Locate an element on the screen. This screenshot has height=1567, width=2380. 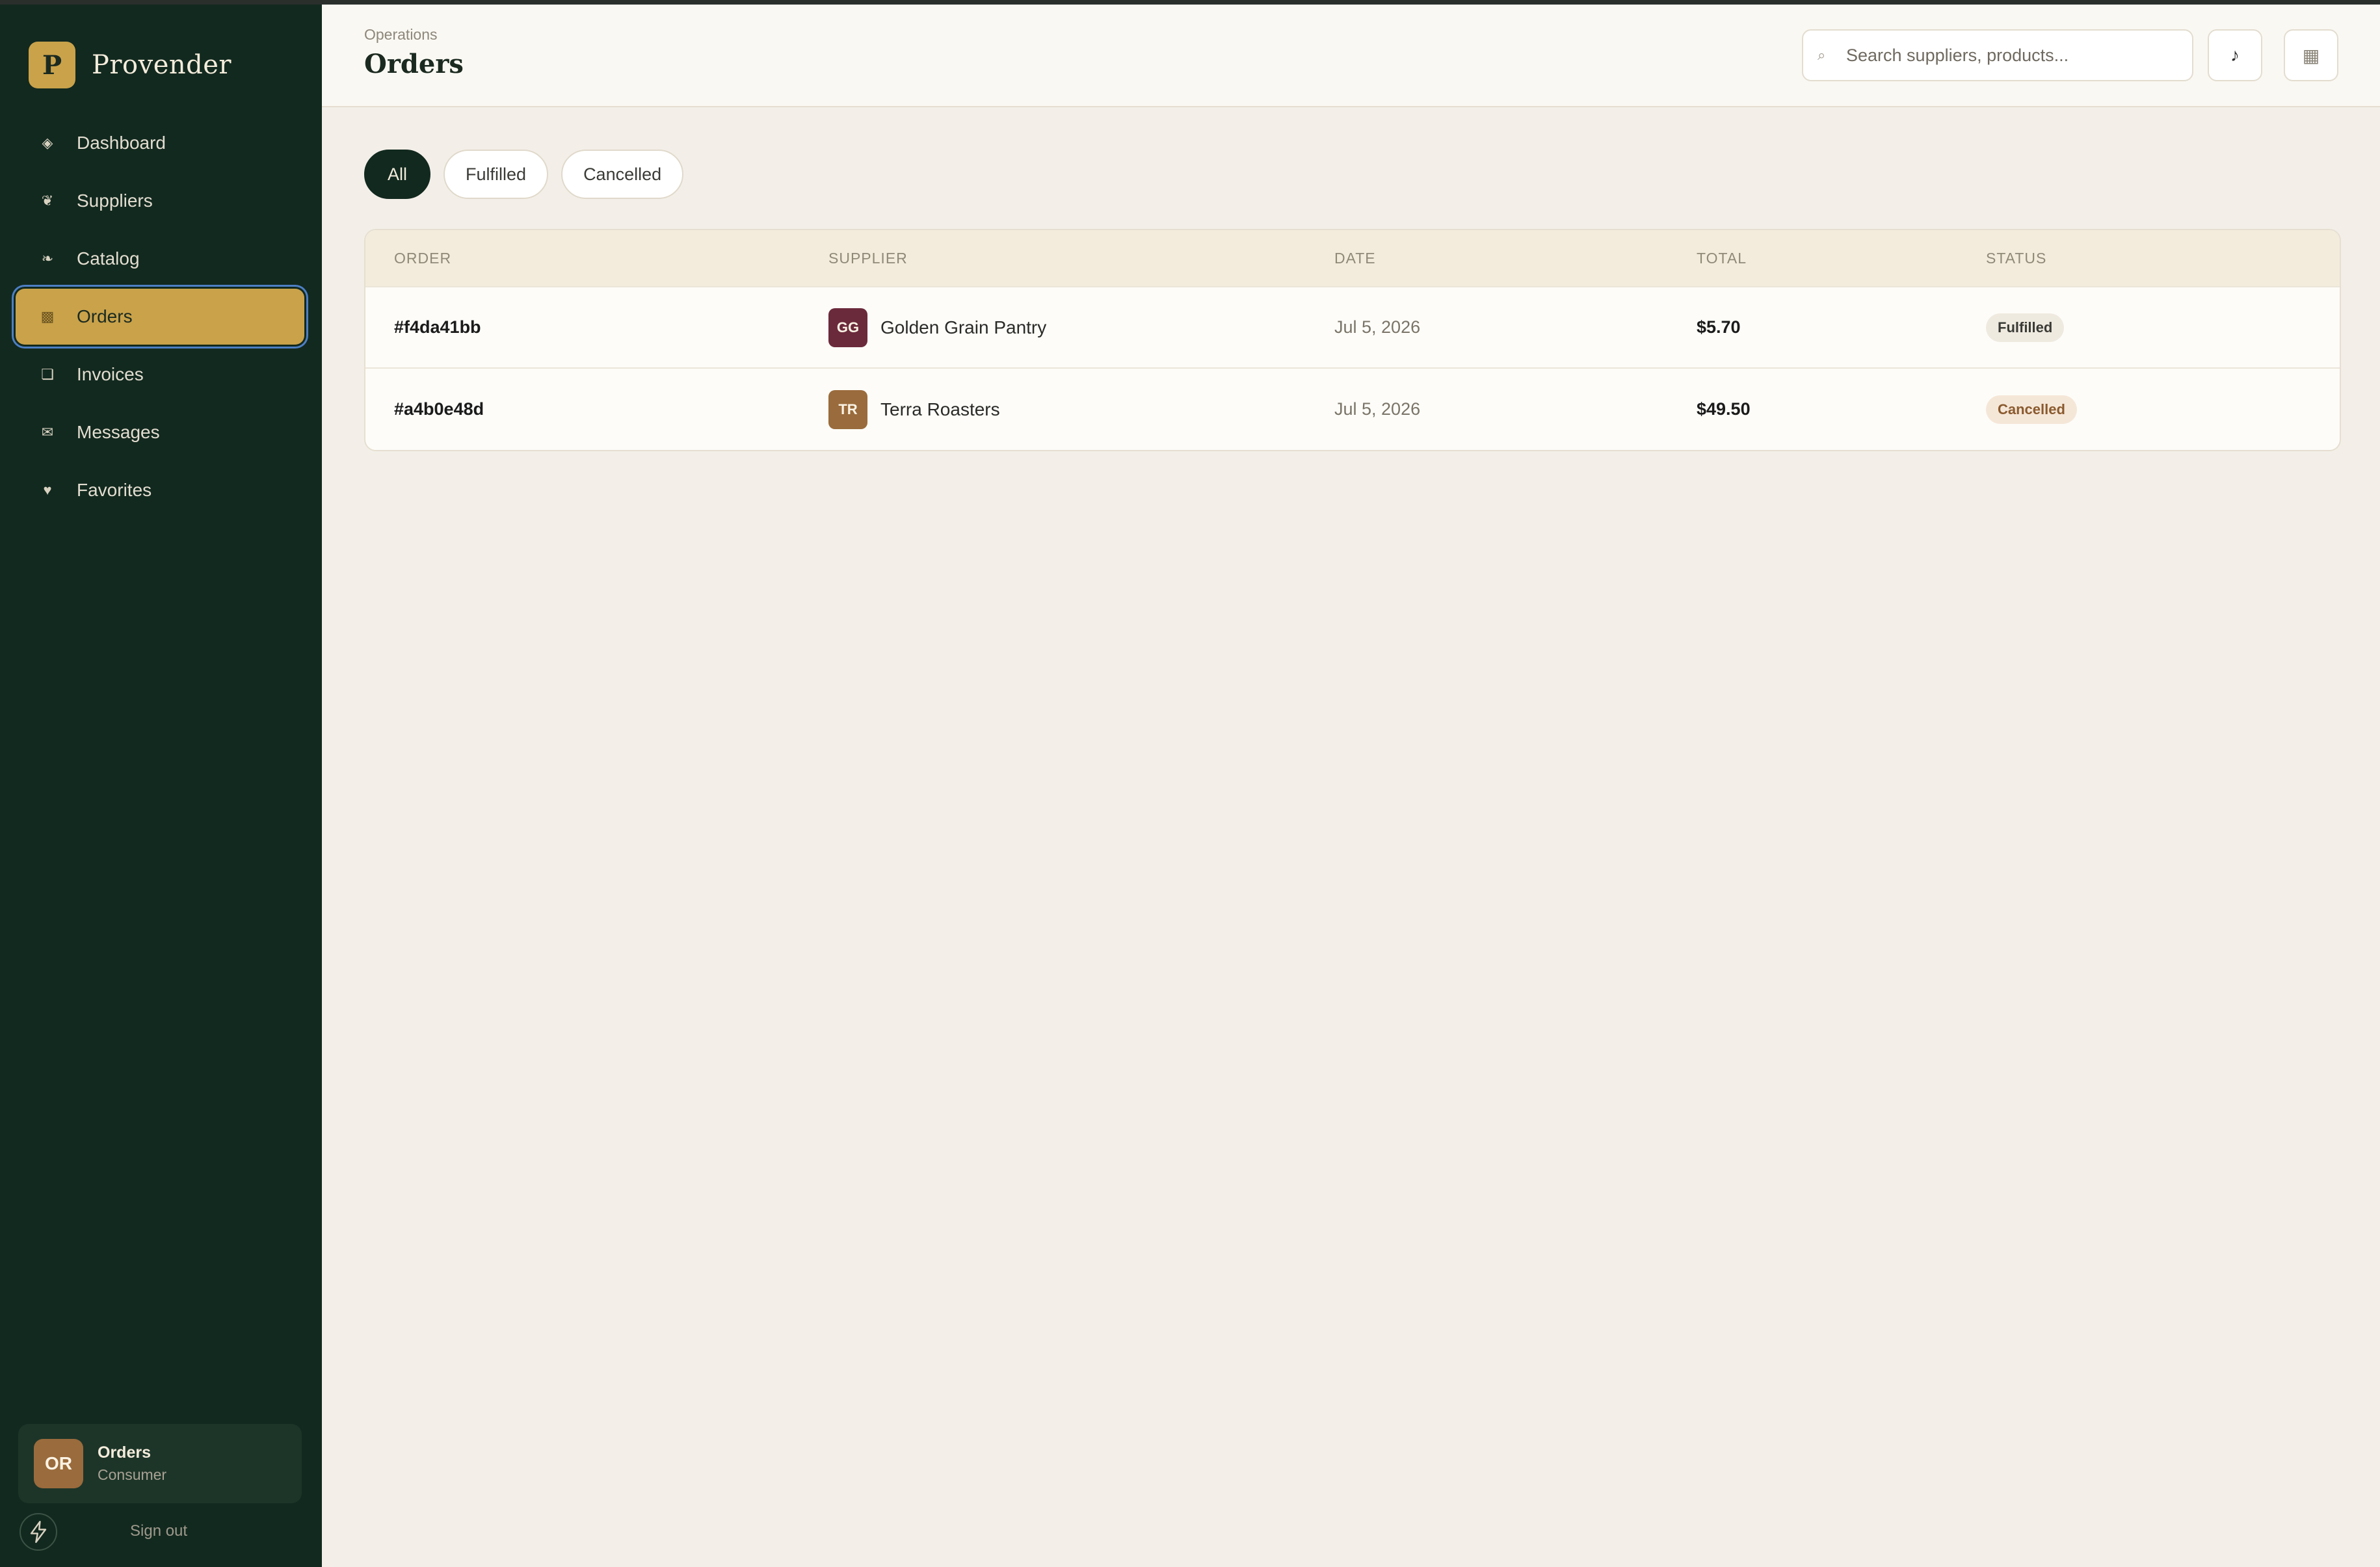
sidebar-item-messages: ✉ Messages is located at coordinates (160, 432).